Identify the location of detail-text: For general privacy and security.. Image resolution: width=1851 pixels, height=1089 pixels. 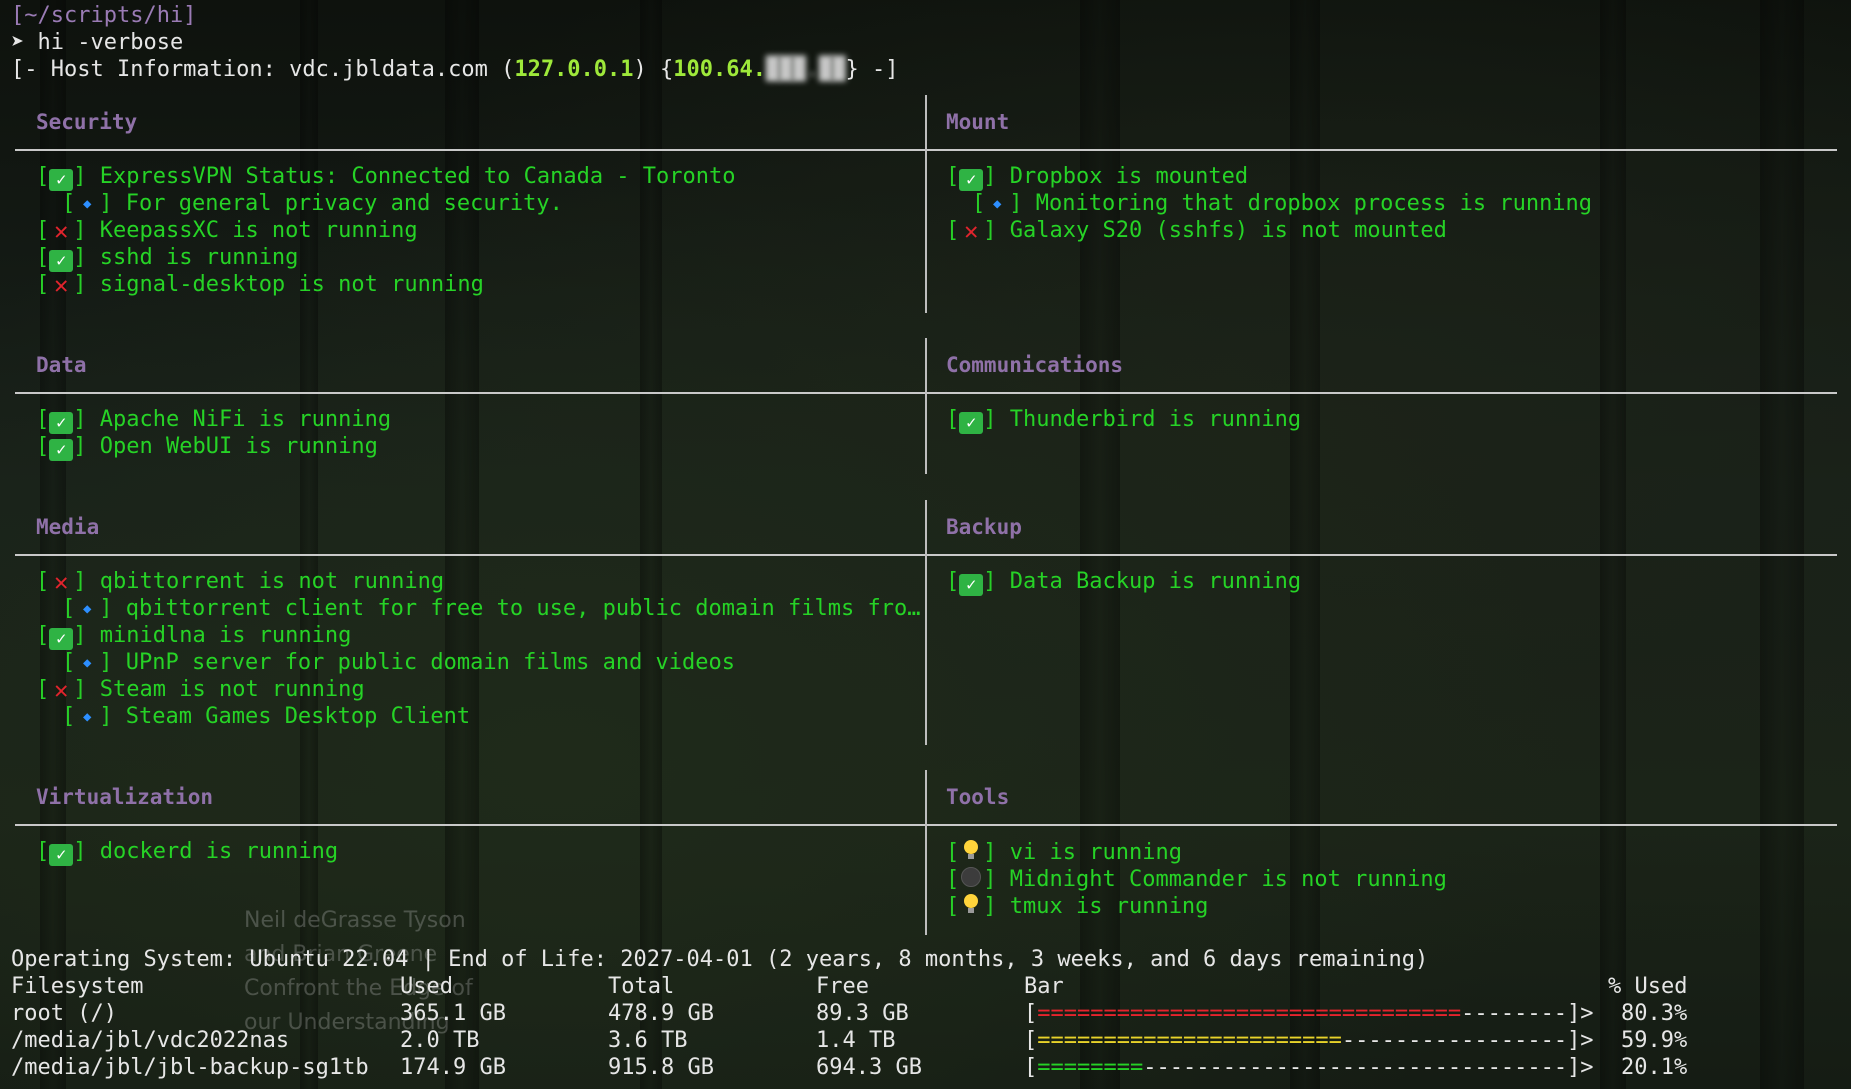
(344, 203).